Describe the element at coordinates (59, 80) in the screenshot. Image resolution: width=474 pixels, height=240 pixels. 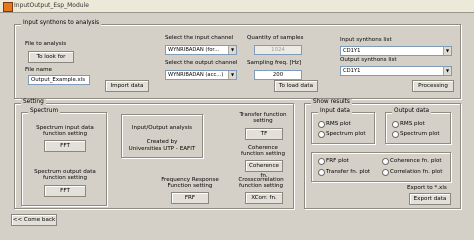
I see `file-name-field: Output_Example.xls` at that location.